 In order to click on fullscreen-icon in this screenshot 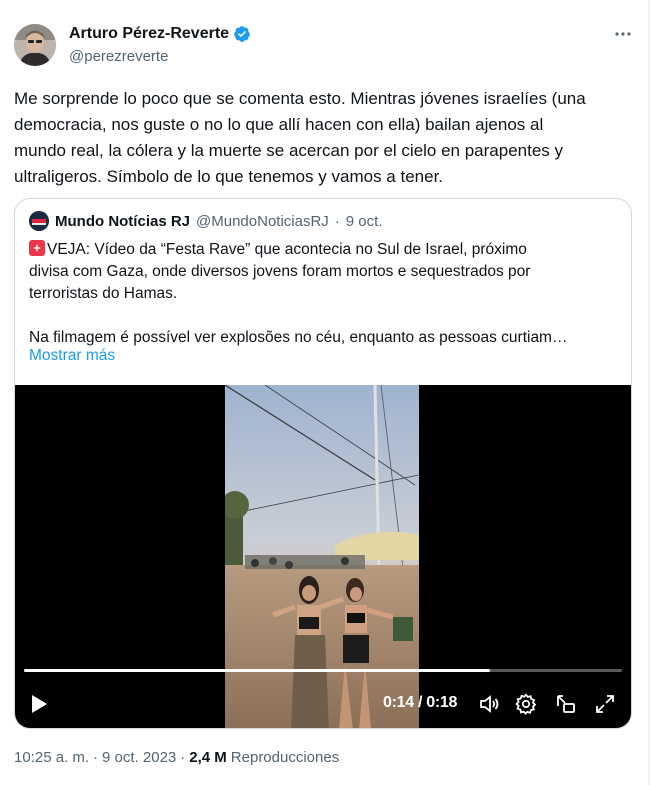, I will do `click(605, 704)`.